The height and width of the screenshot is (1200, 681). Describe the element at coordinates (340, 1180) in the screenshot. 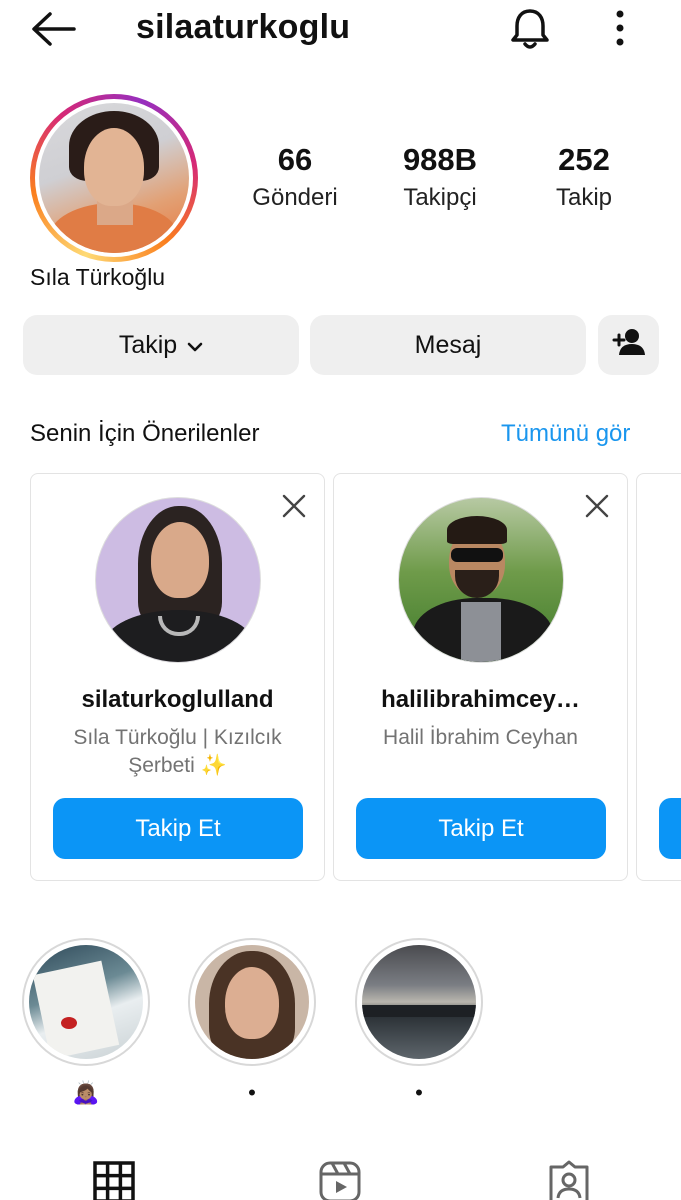

I see `reels-icon` at that location.